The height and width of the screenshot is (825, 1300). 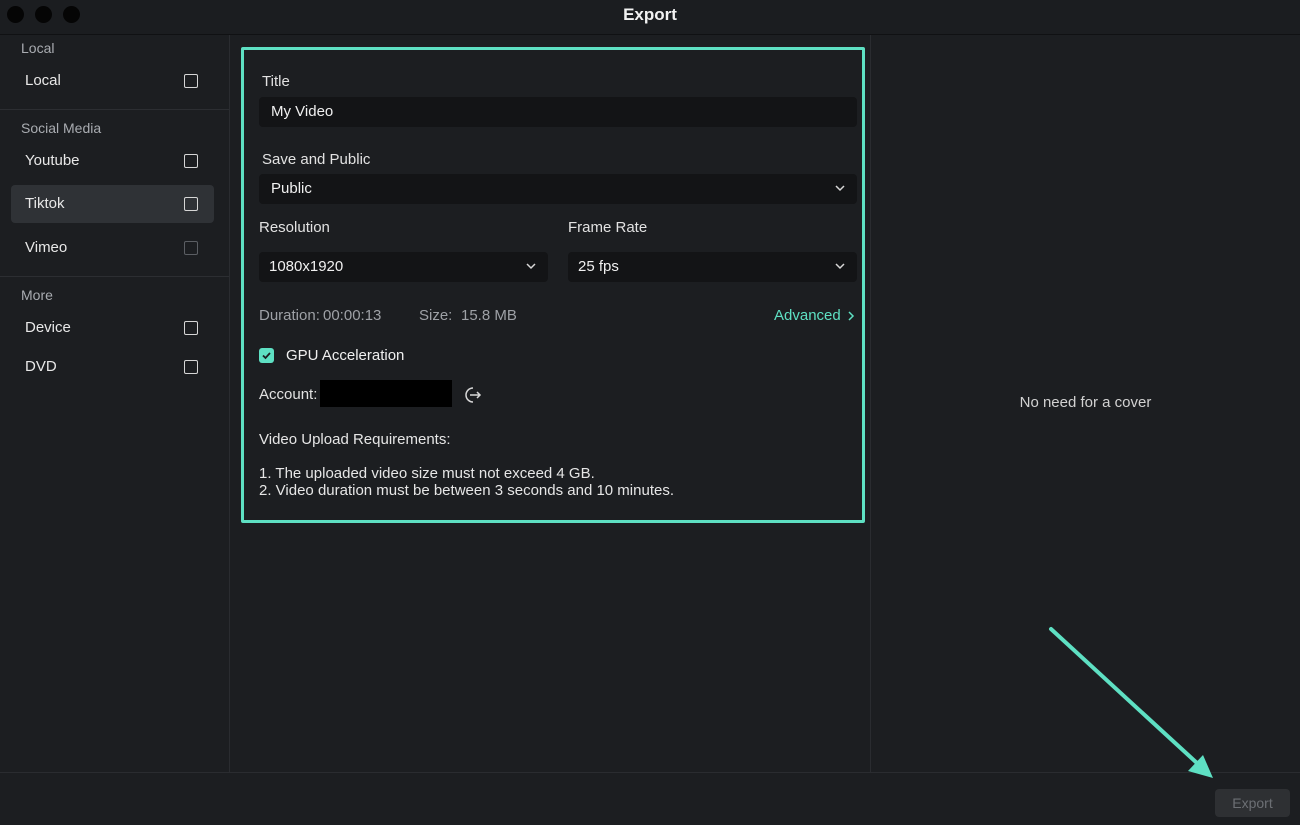 I want to click on privacy-label: Save and Public, so click(x=316, y=159).